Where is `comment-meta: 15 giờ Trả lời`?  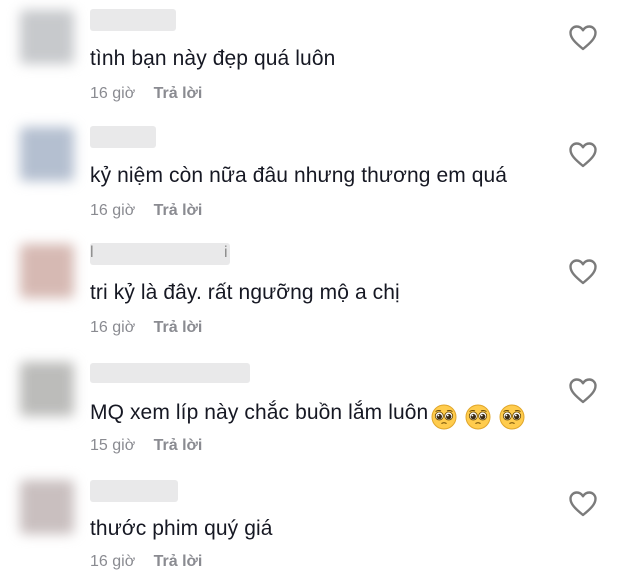
comment-meta: 15 giờ Trả lời is located at coordinates (146, 446).